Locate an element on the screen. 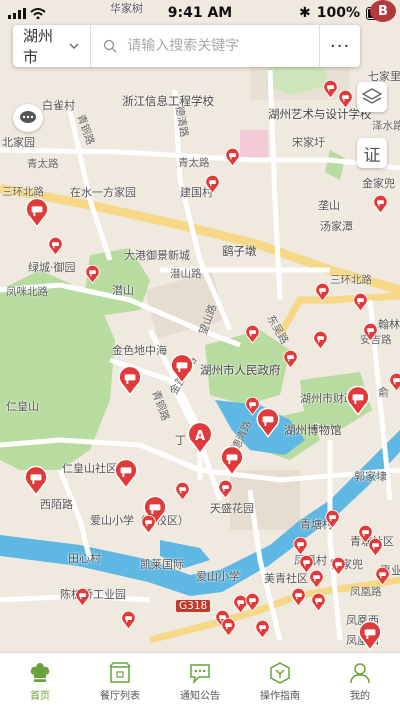  map-label: 丁 is located at coordinates (180, 440).